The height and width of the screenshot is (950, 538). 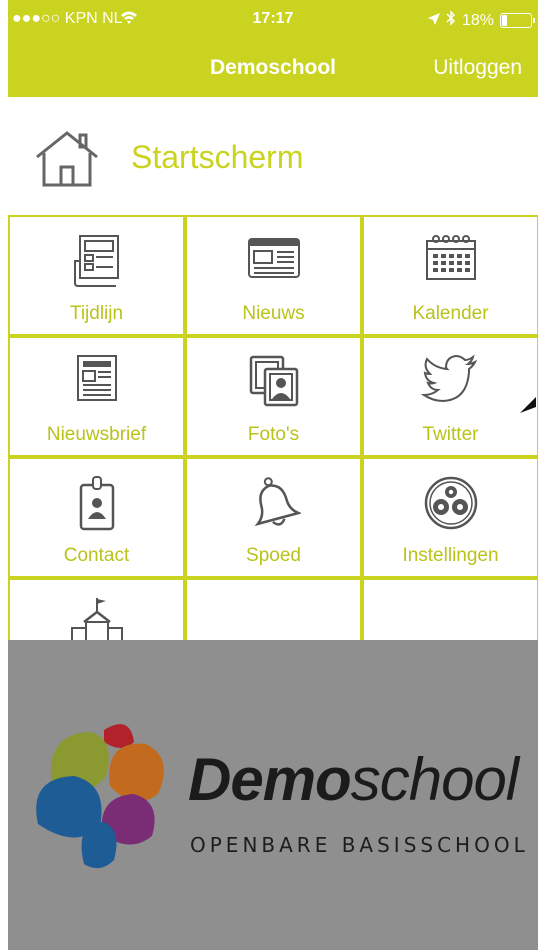 I want to click on tile-nieuwsbrief: Nieuwsbrief, so click(x=96, y=396).